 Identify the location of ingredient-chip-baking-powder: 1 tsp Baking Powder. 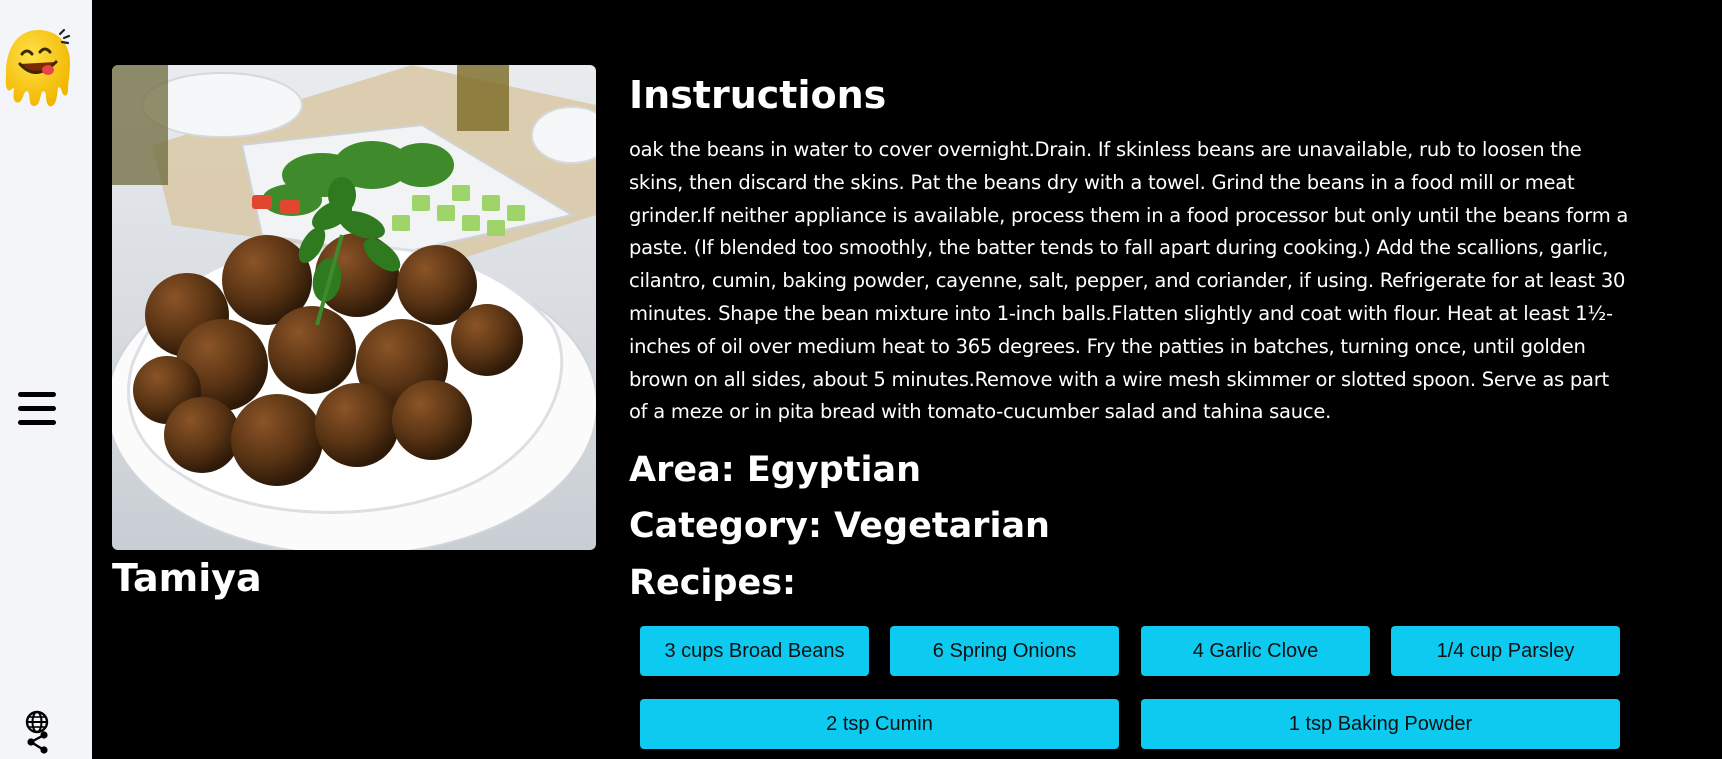
(1380, 724).